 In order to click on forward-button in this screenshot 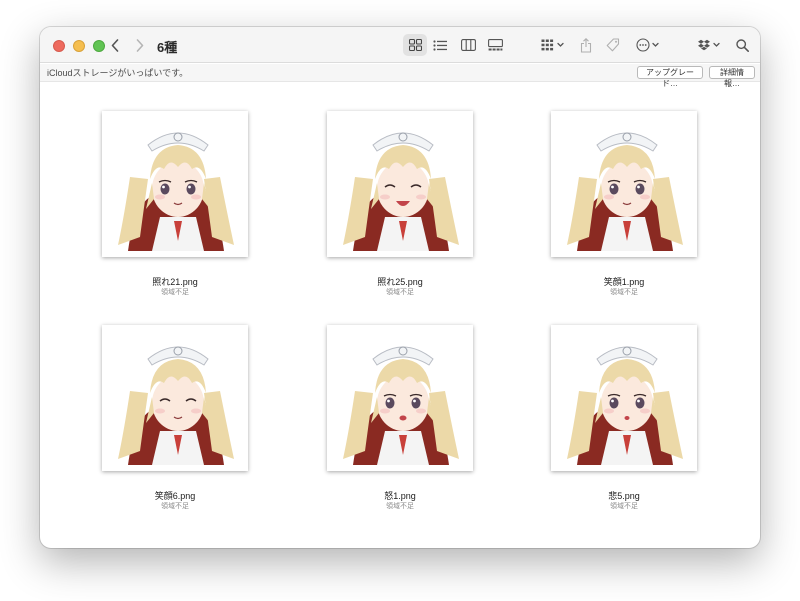, I will do `click(140, 45)`.